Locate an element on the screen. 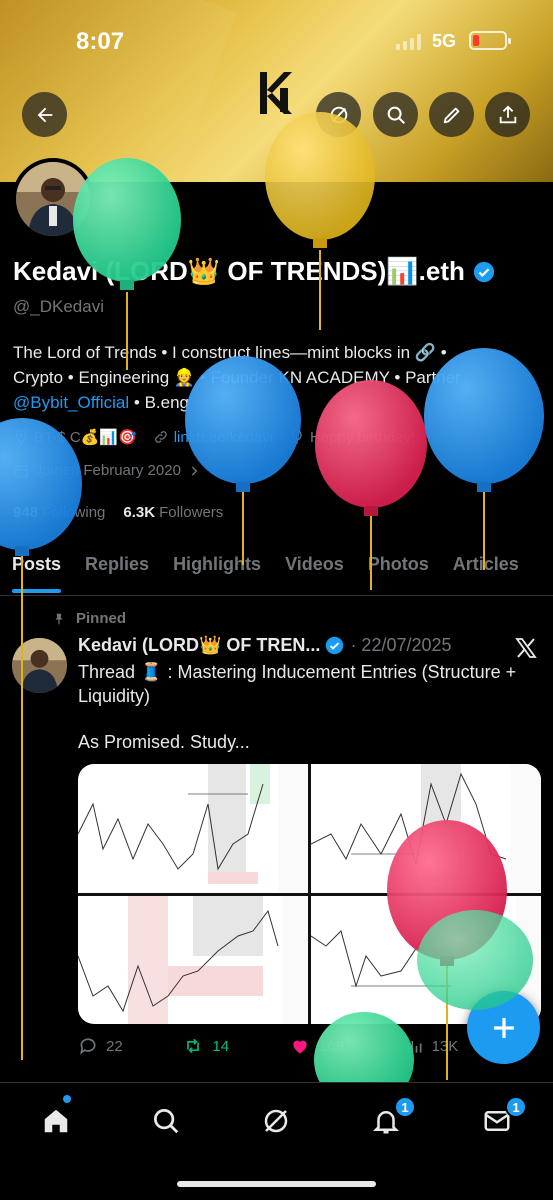  pinned-text: Pinned is located at coordinates (101, 618).